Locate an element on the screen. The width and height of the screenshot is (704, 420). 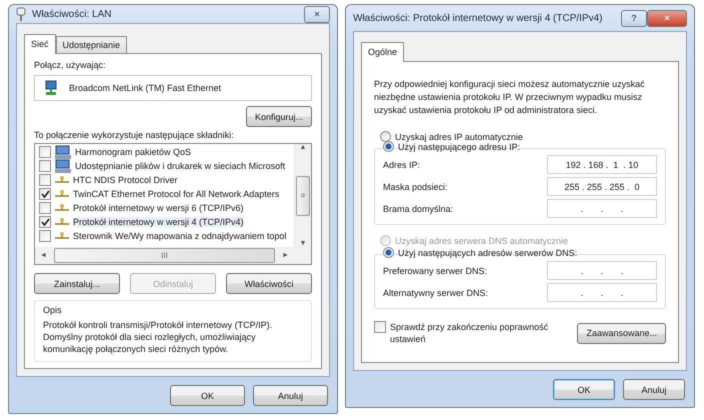
window-title: Właściwości: LAN is located at coordinates (72, 14).